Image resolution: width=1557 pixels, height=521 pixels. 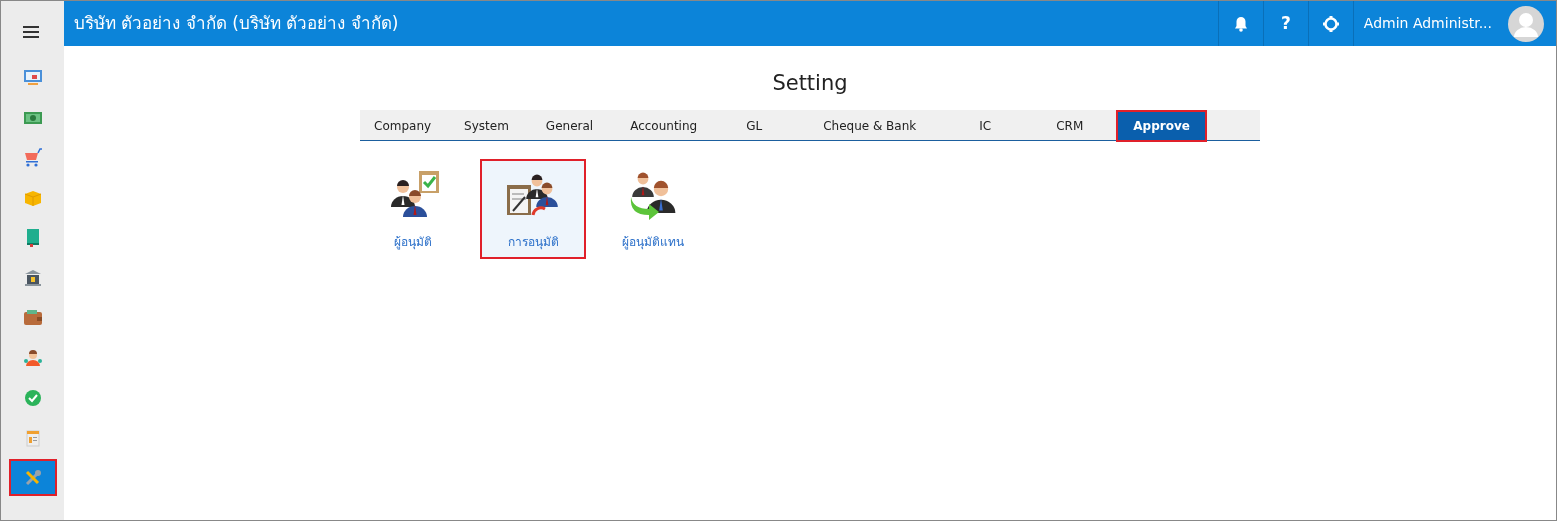 I want to click on setting-tile: ผู้อนุมัติ, so click(x=413, y=208).